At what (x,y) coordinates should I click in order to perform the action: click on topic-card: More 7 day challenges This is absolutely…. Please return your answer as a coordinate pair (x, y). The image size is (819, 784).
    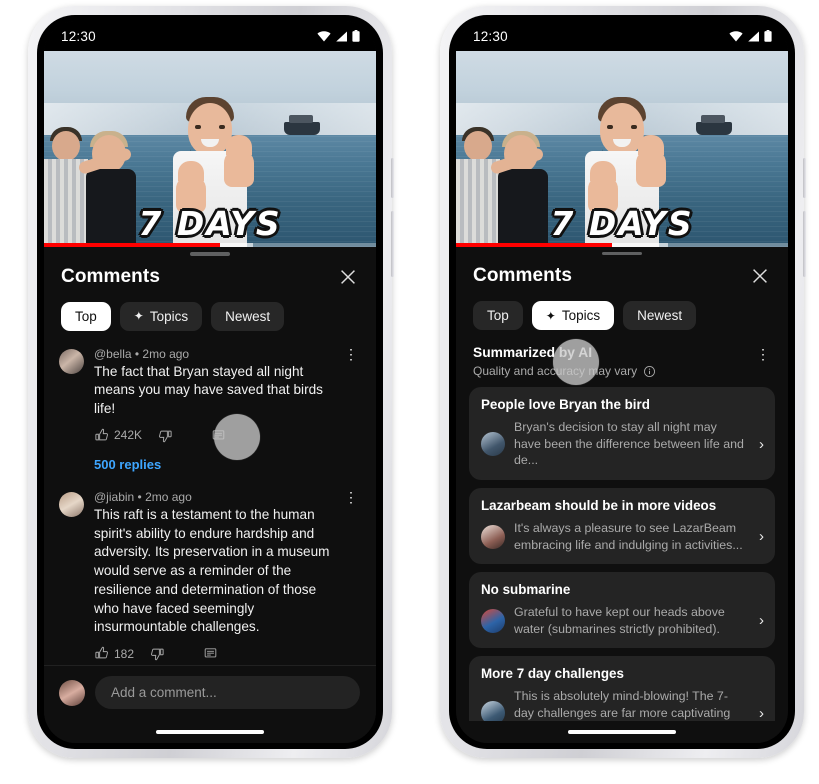
    Looking at the image, I should click on (622, 688).